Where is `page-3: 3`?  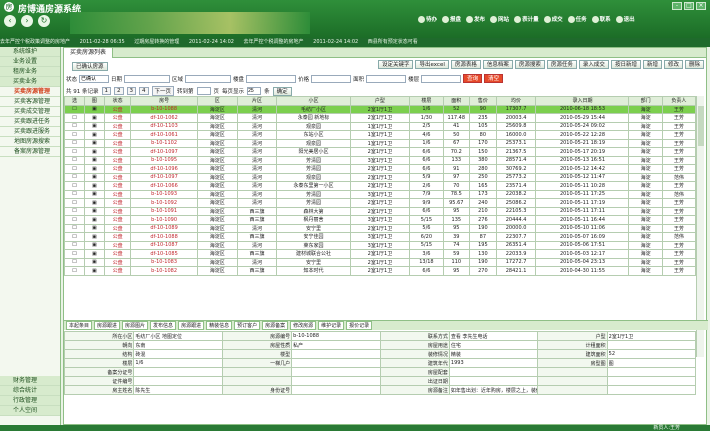 page-3: 3 is located at coordinates (131, 91).